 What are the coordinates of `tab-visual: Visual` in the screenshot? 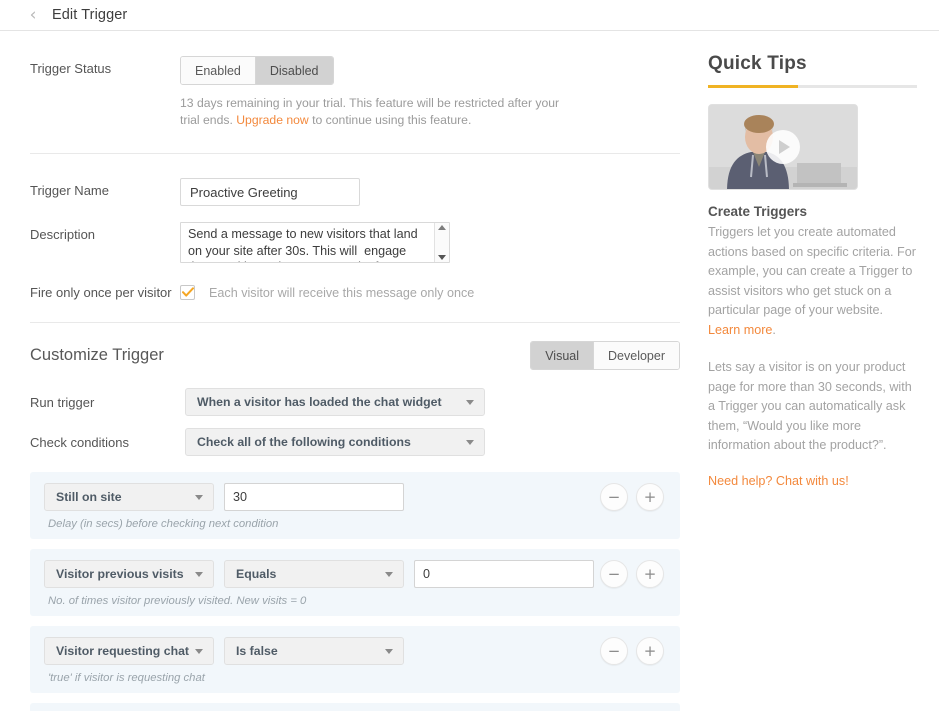 It's located at (562, 355).